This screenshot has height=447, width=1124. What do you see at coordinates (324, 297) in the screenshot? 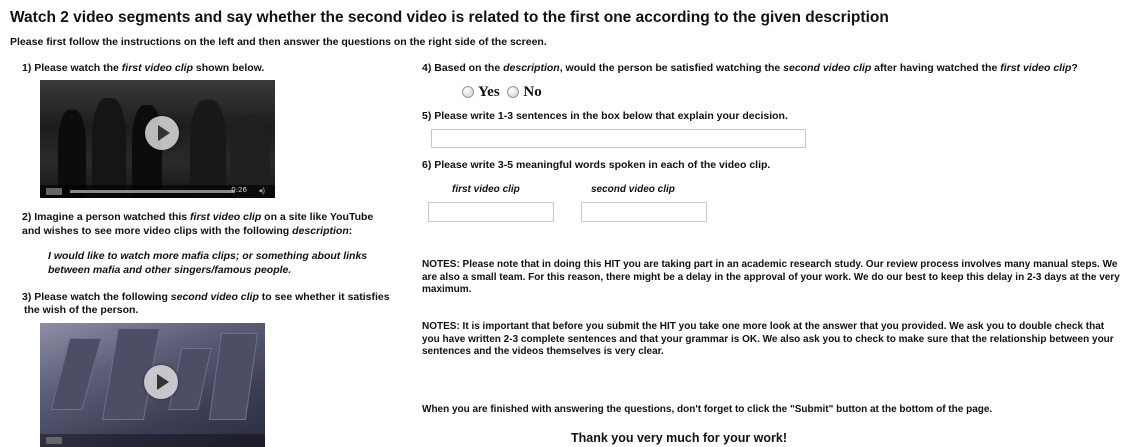
I see `question-3-text-end: to see whether it satisfies` at bounding box center [324, 297].